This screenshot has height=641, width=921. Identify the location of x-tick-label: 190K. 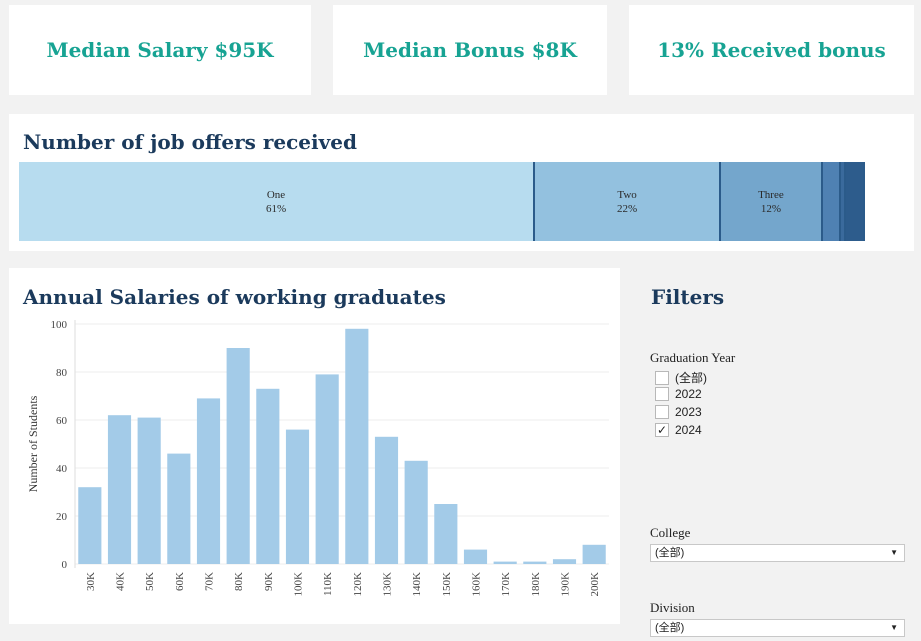
(566, 584).